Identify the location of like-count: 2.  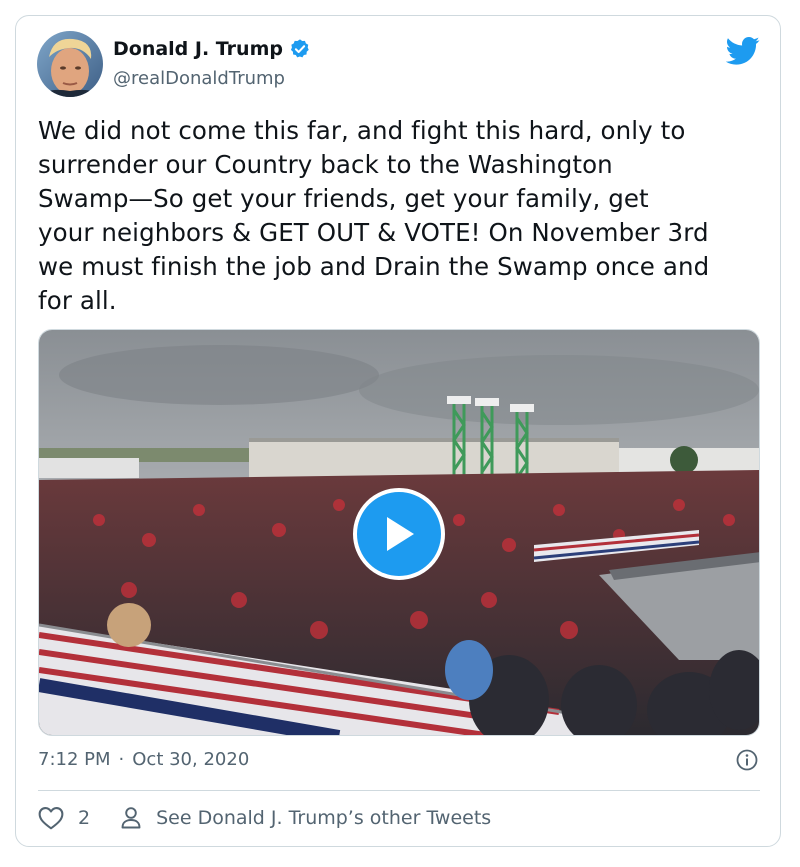
(84, 818).